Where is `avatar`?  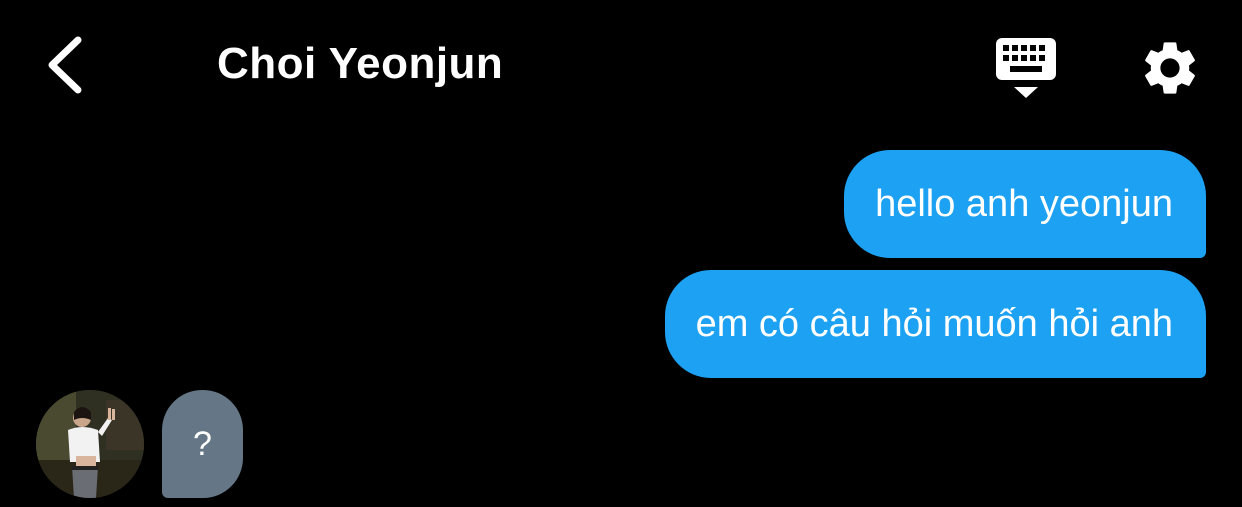 avatar is located at coordinates (90, 444).